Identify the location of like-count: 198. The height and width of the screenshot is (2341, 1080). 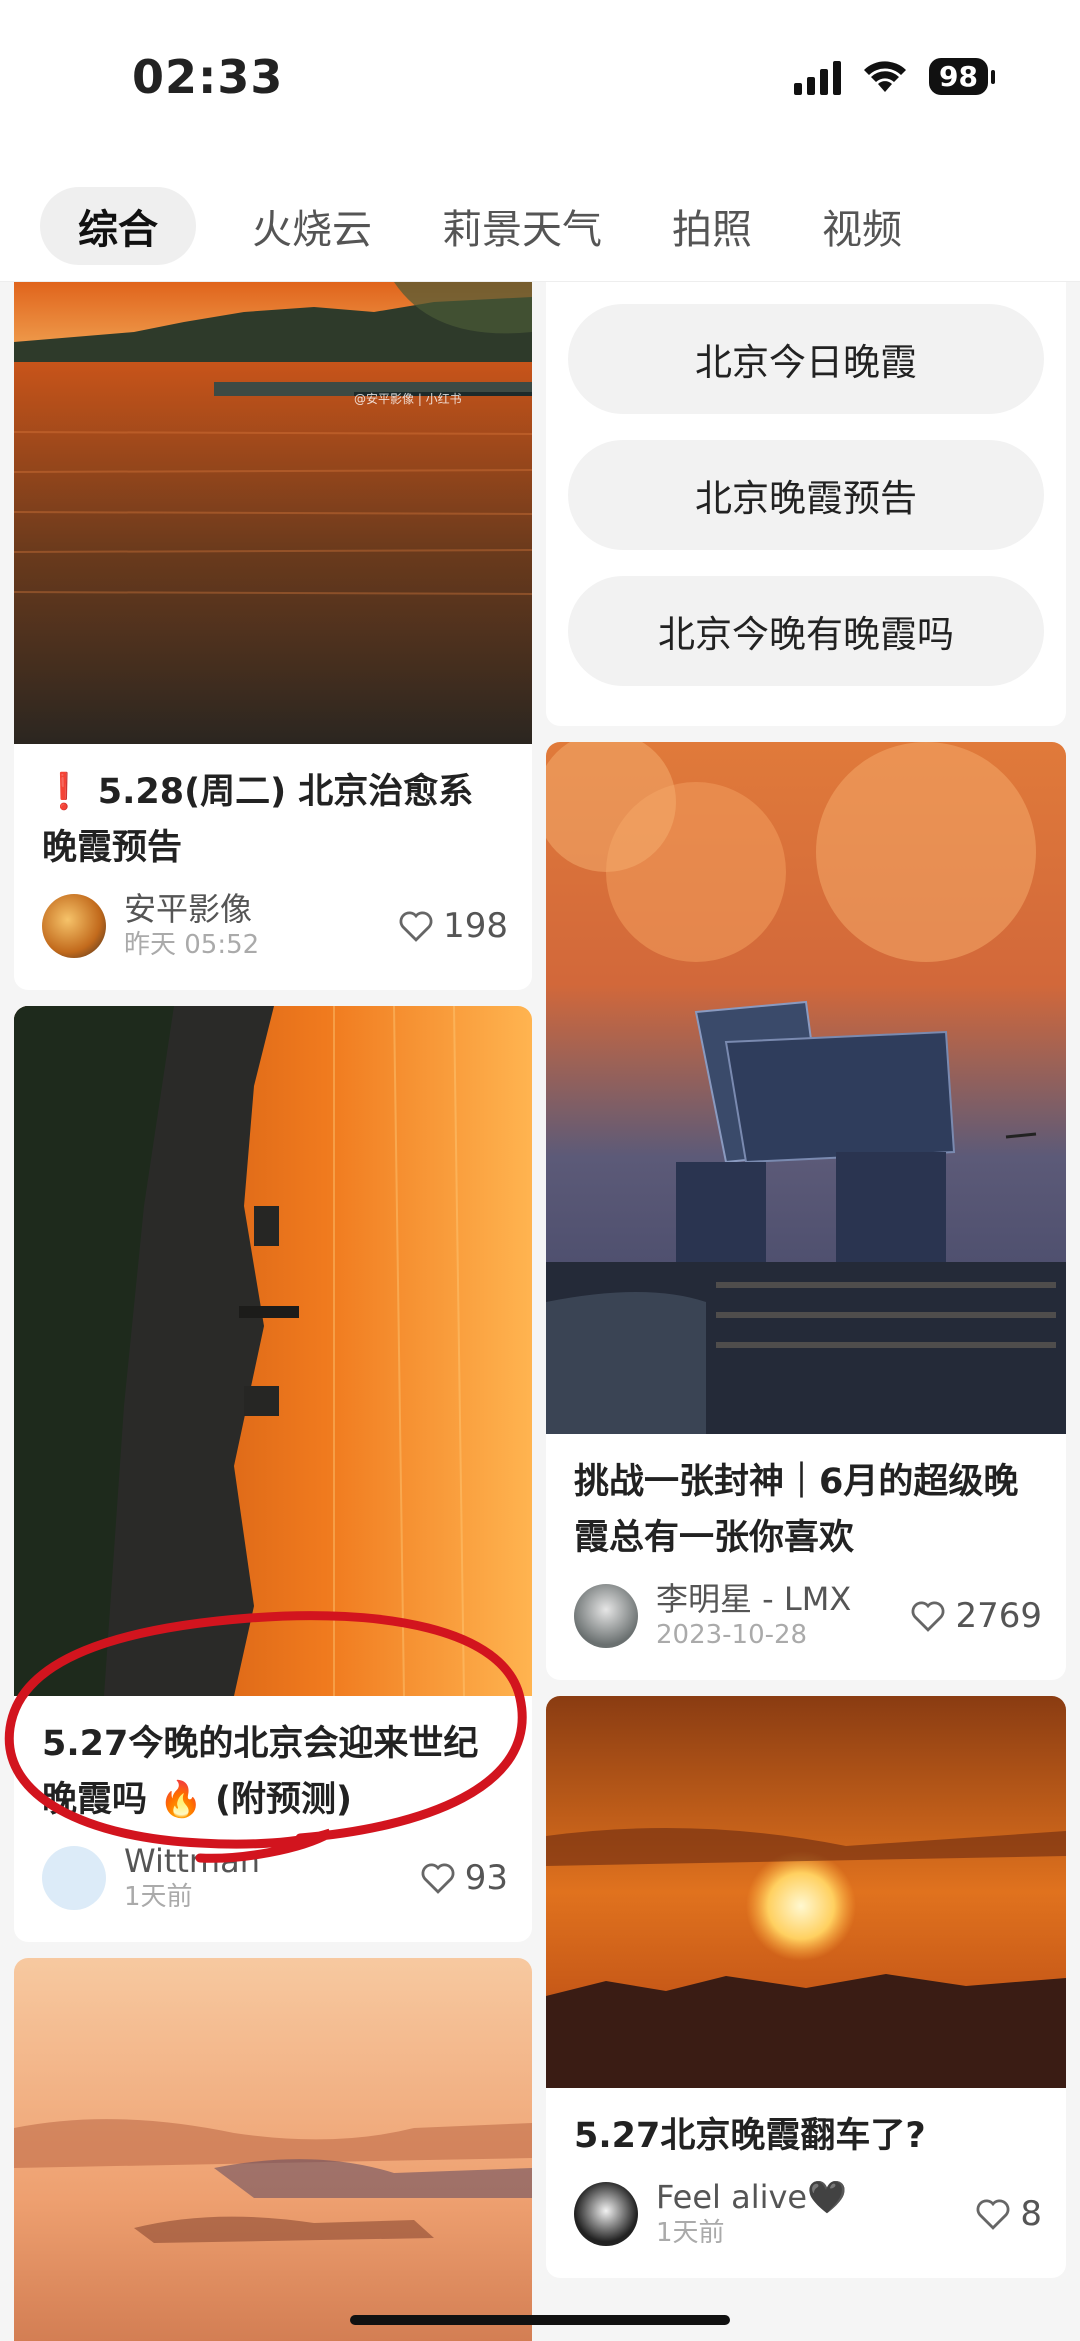
(475, 926).